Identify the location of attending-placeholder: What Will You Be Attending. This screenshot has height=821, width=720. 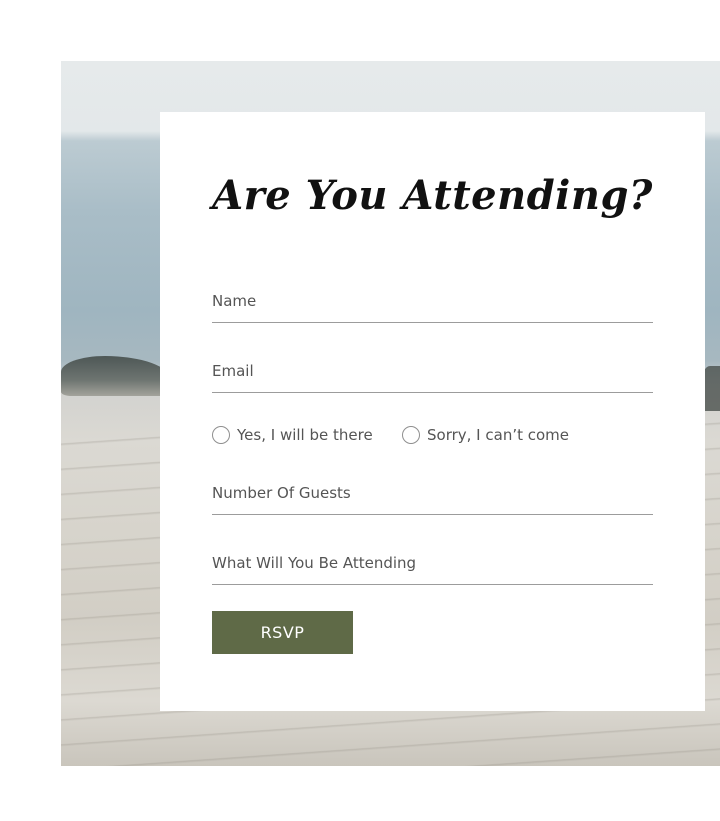
(314, 563).